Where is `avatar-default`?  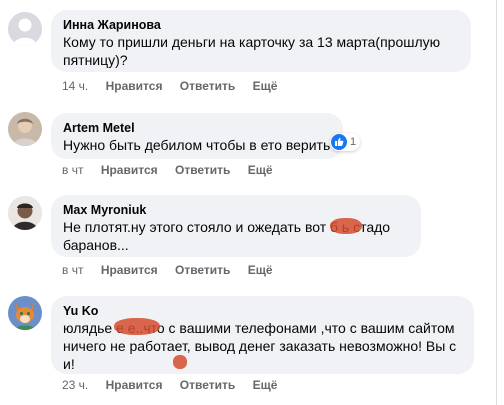
avatar-default is located at coordinates (25, 29).